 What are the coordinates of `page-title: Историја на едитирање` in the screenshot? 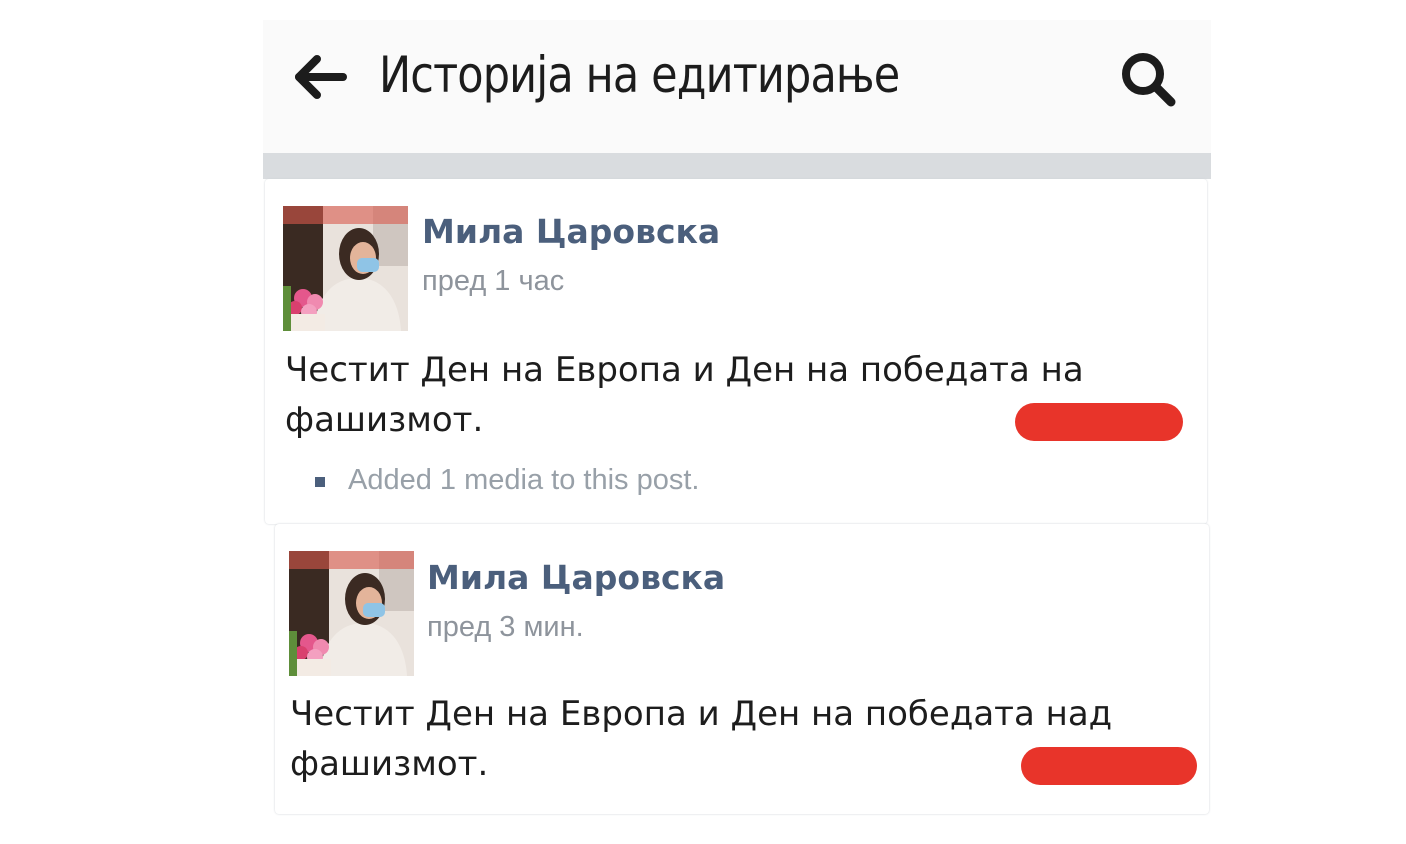 It's located at (639, 75).